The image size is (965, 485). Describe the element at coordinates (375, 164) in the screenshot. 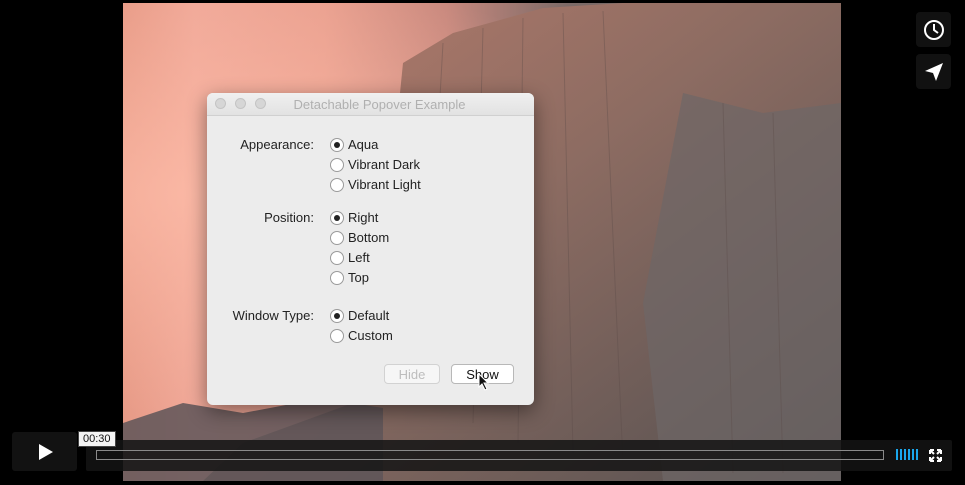

I see `radio-appearance-vibrant-dark: Vibrant Dark` at that location.